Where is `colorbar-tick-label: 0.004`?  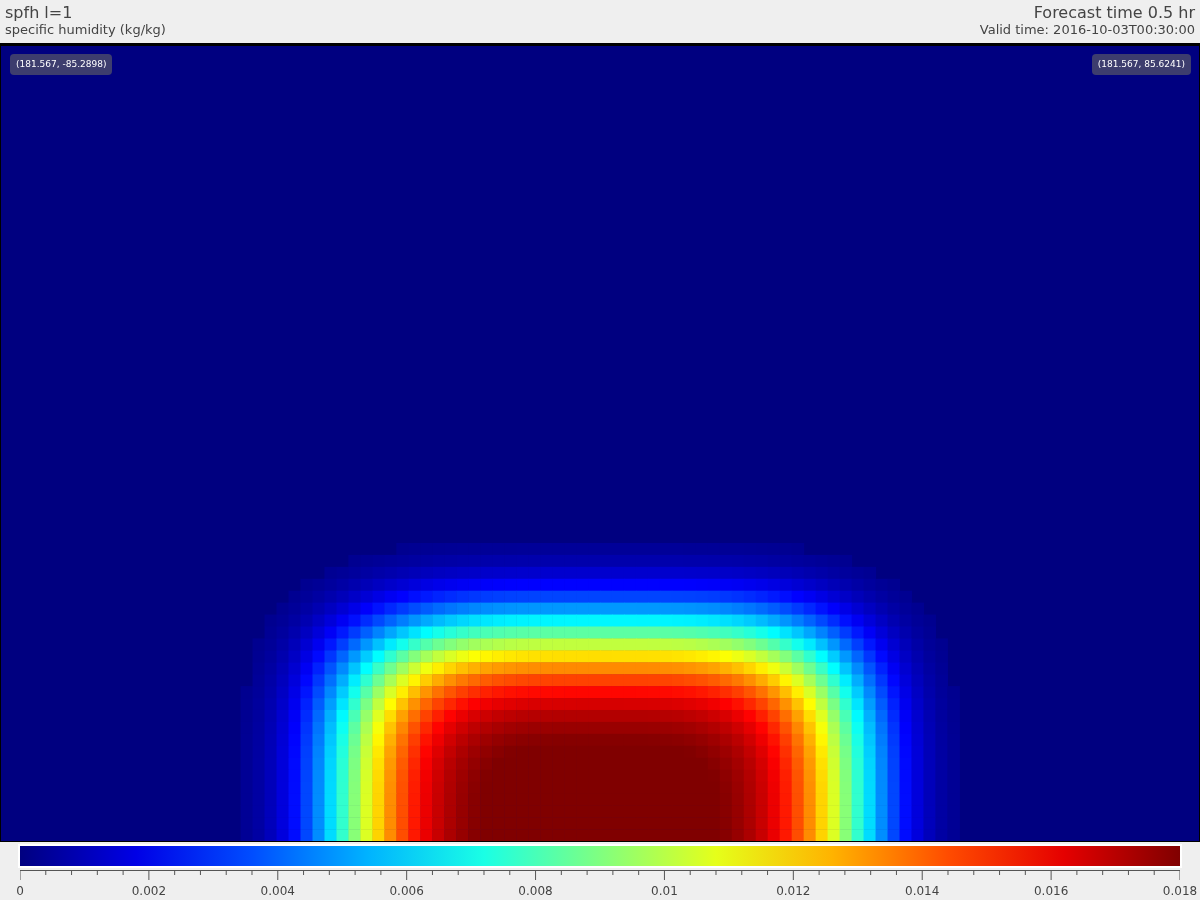 colorbar-tick-label: 0.004 is located at coordinates (277, 891).